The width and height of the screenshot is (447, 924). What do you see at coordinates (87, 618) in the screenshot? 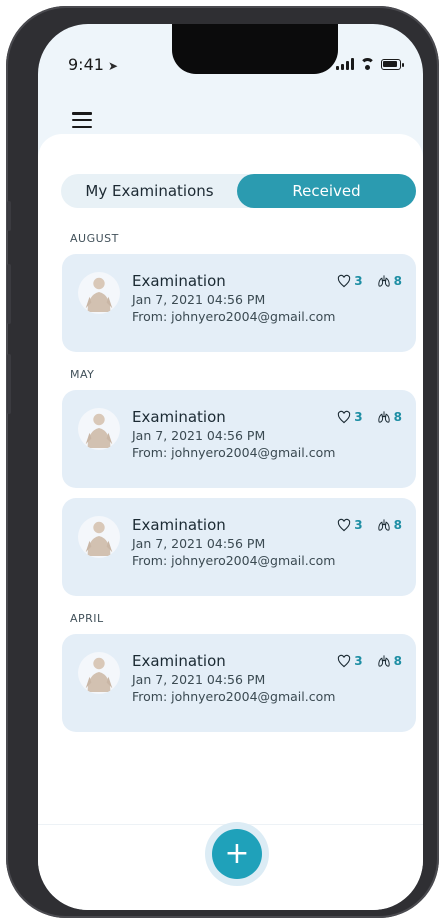
I see `section-header: APRIL` at bounding box center [87, 618].